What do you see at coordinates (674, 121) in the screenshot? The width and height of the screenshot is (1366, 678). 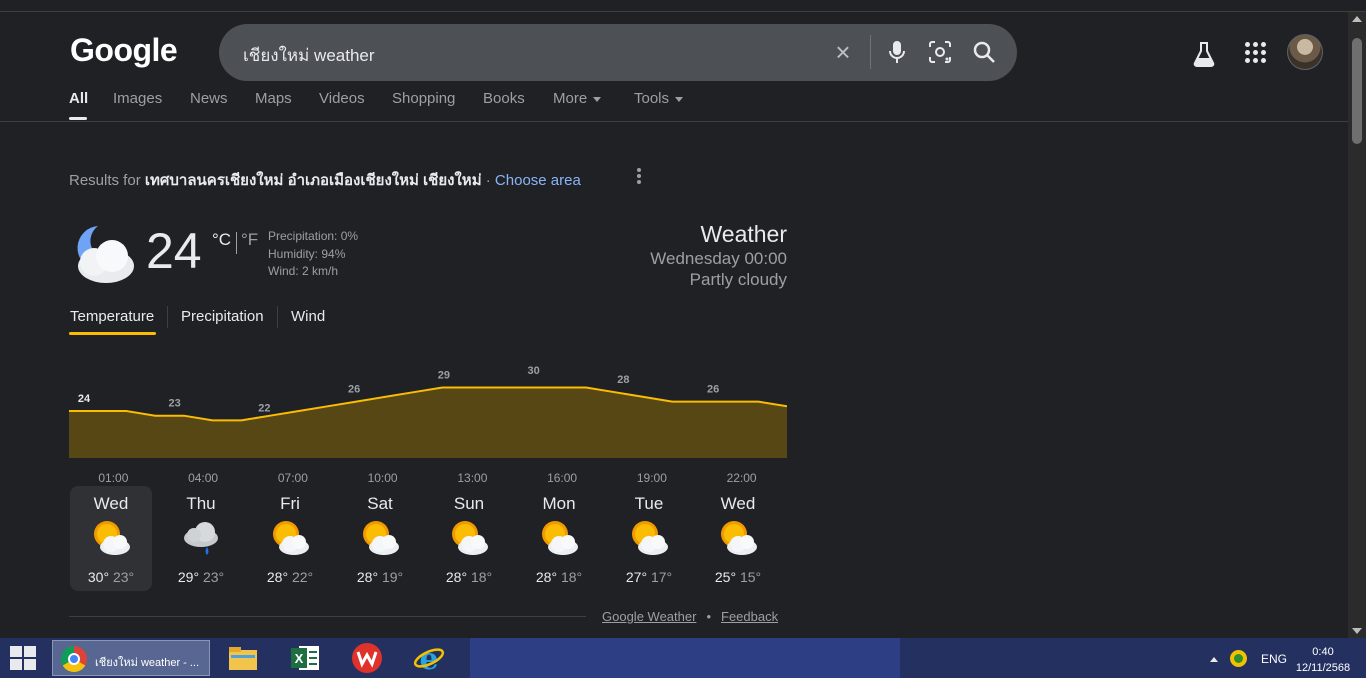 I see `tabs-divider` at bounding box center [674, 121].